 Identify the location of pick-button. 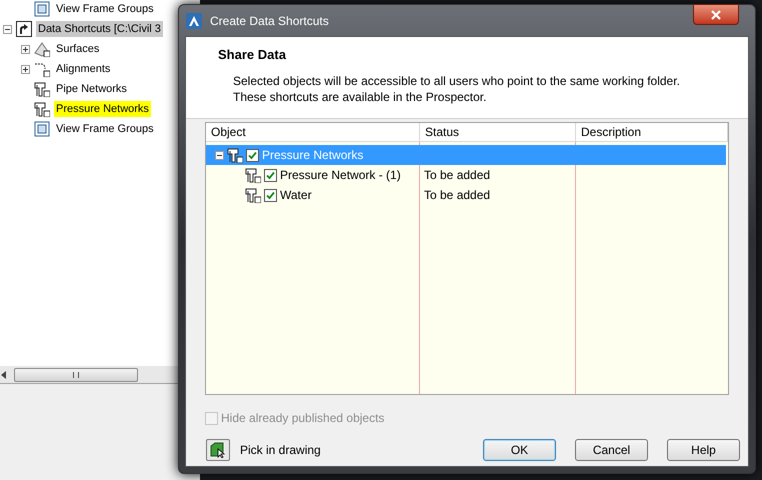
(218, 450).